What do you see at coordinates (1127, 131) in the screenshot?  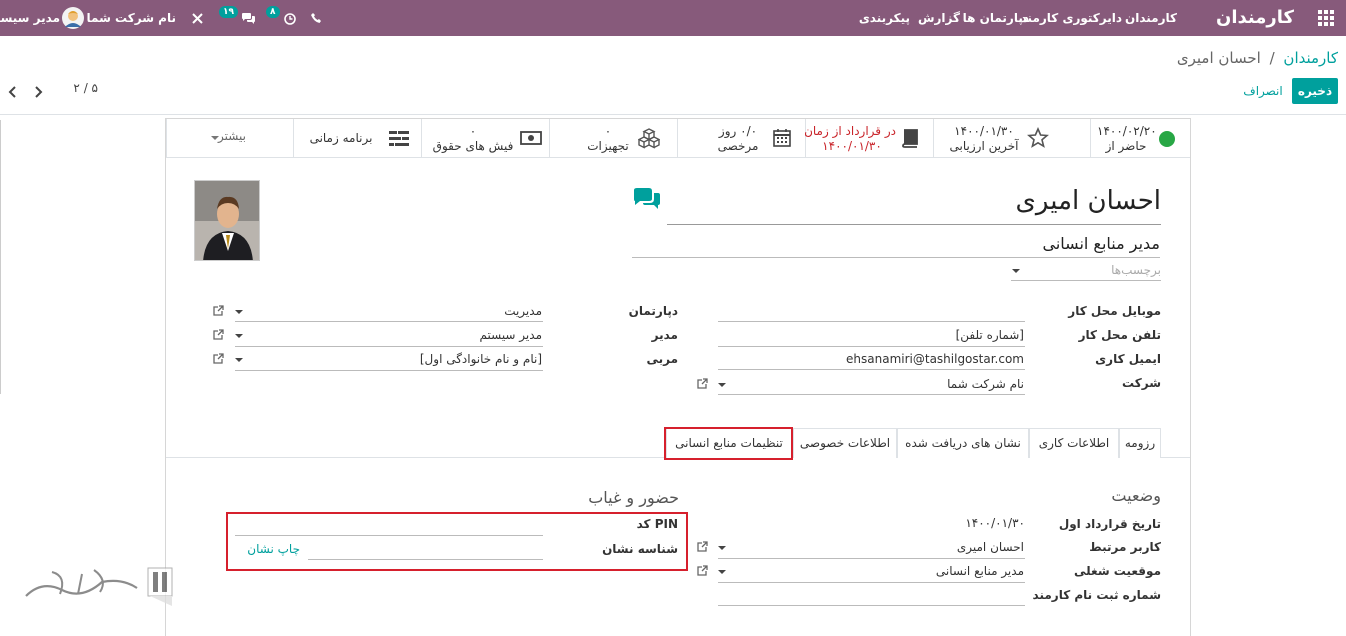 I see `presence-date: ۱۴۰۰/۰۲/۲۰` at bounding box center [1127, 131].